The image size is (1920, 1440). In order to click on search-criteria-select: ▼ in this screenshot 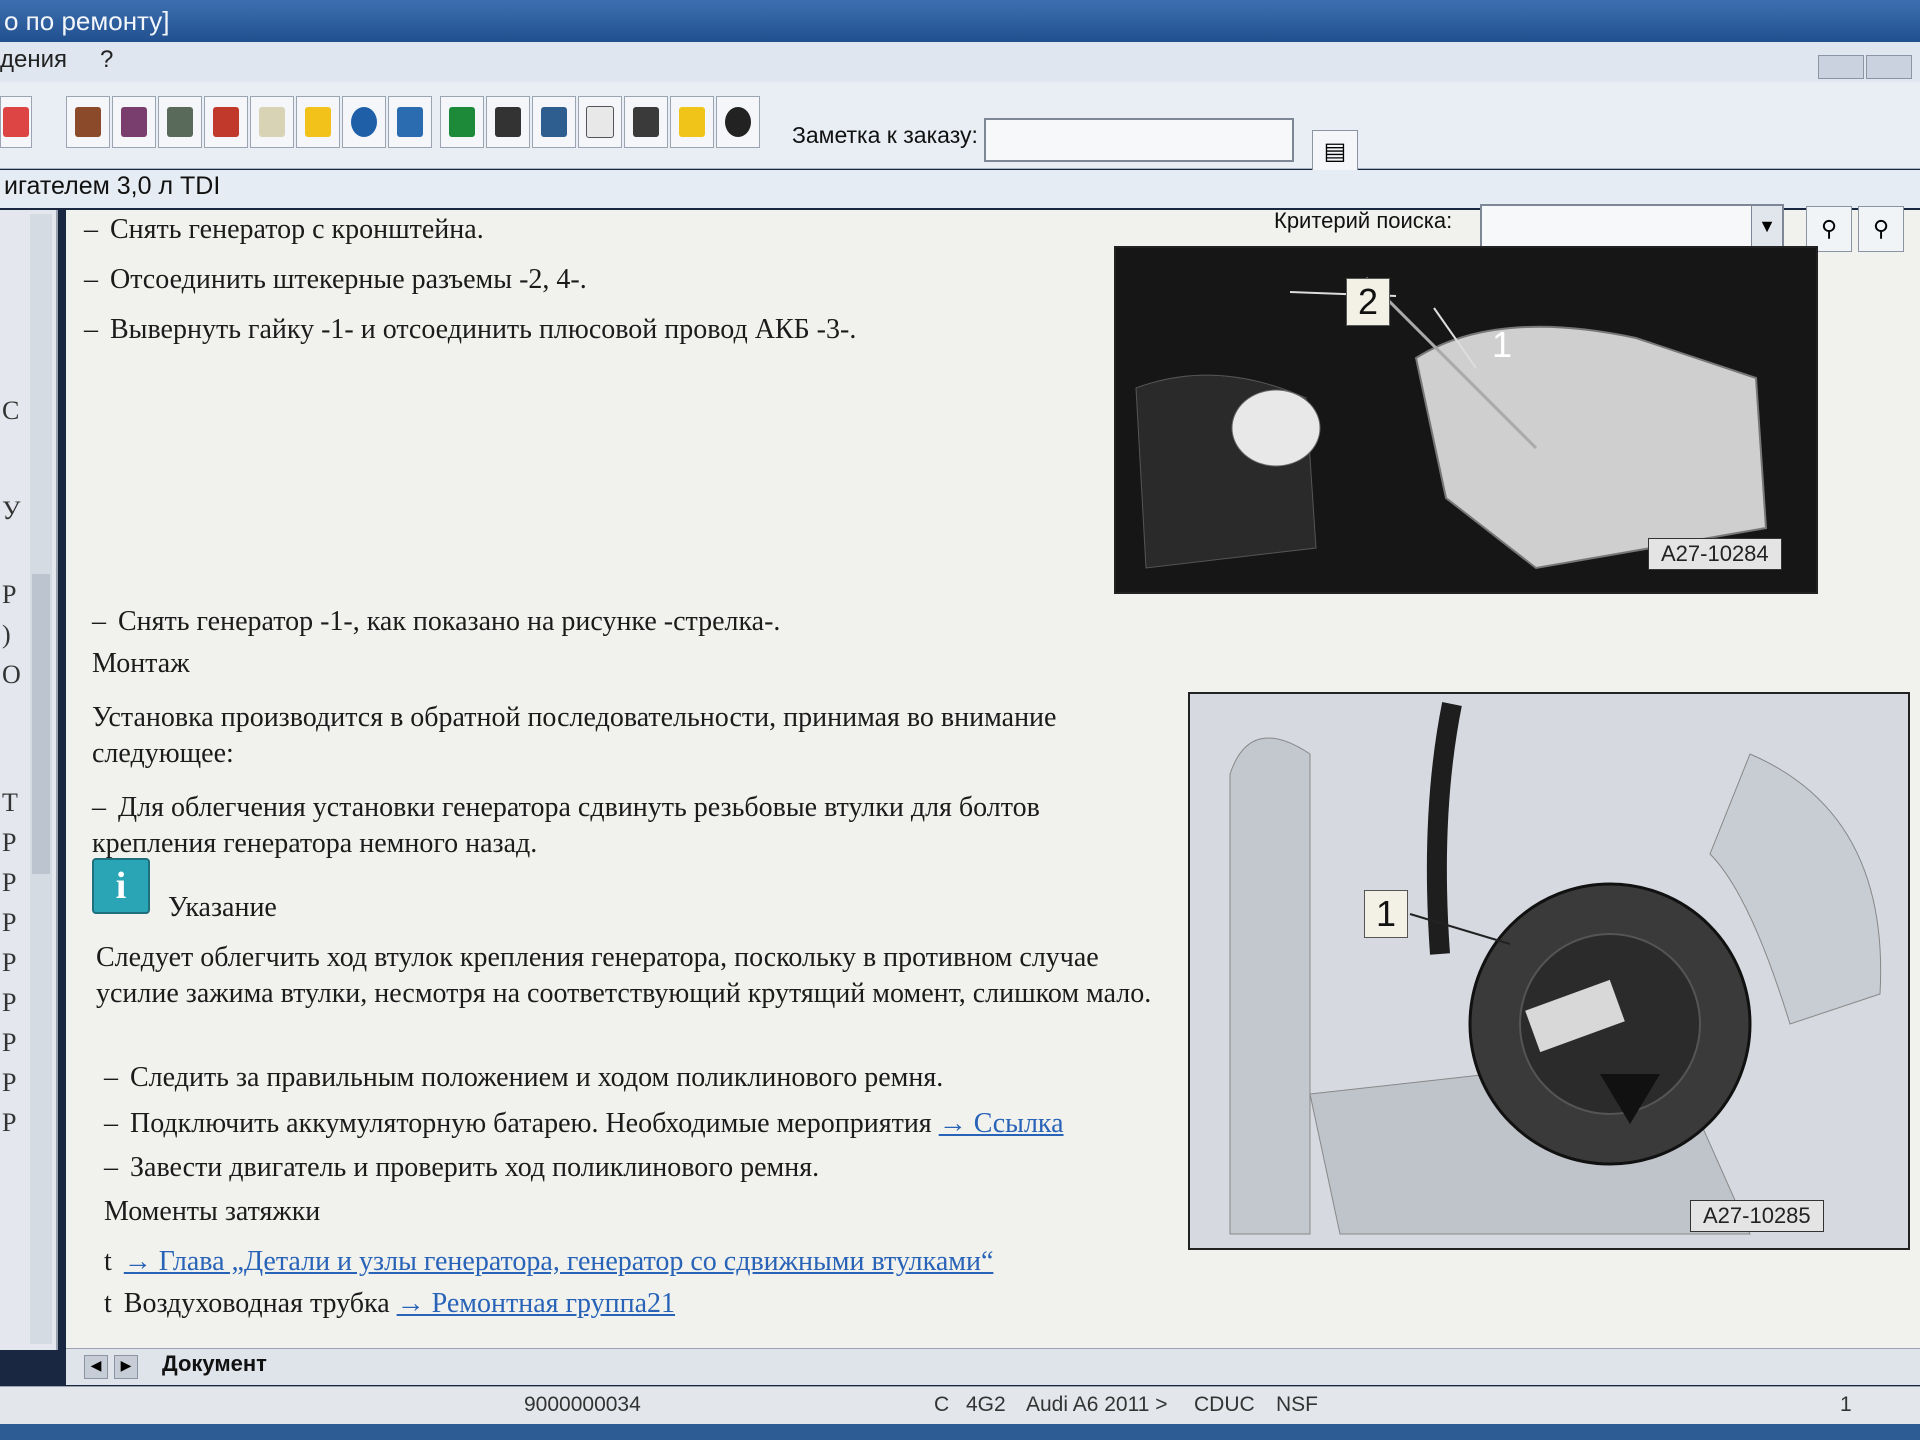, I will do `click(1632, 226)`.